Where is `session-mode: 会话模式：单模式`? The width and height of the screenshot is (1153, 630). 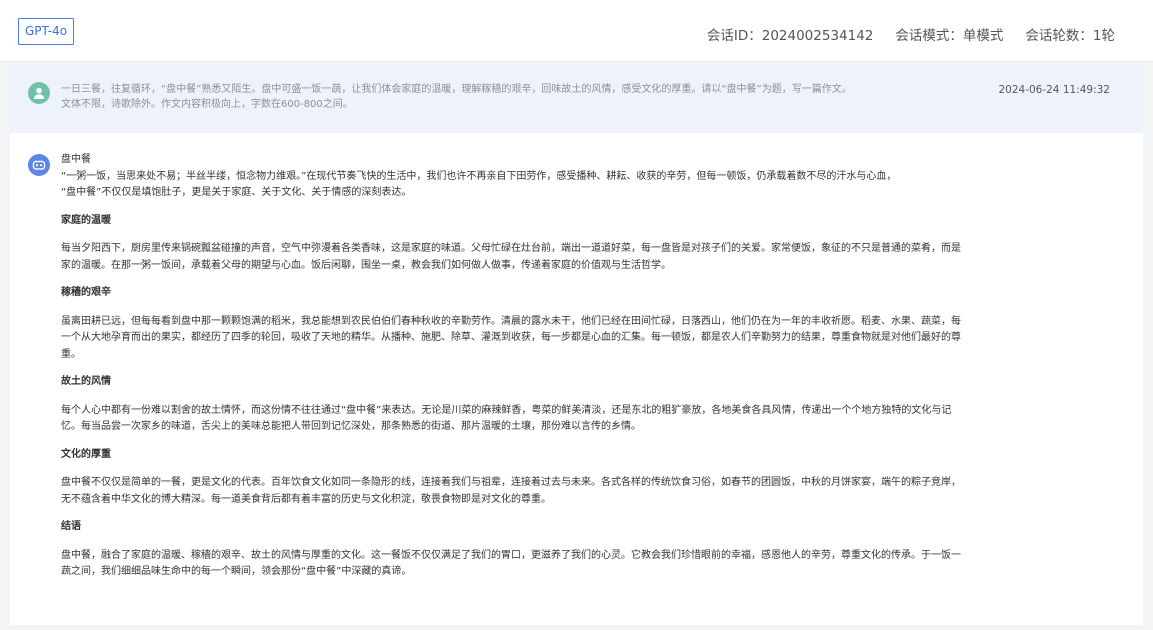
session-mode: 会话模式：单模式 is located at coordinates (949, 34).